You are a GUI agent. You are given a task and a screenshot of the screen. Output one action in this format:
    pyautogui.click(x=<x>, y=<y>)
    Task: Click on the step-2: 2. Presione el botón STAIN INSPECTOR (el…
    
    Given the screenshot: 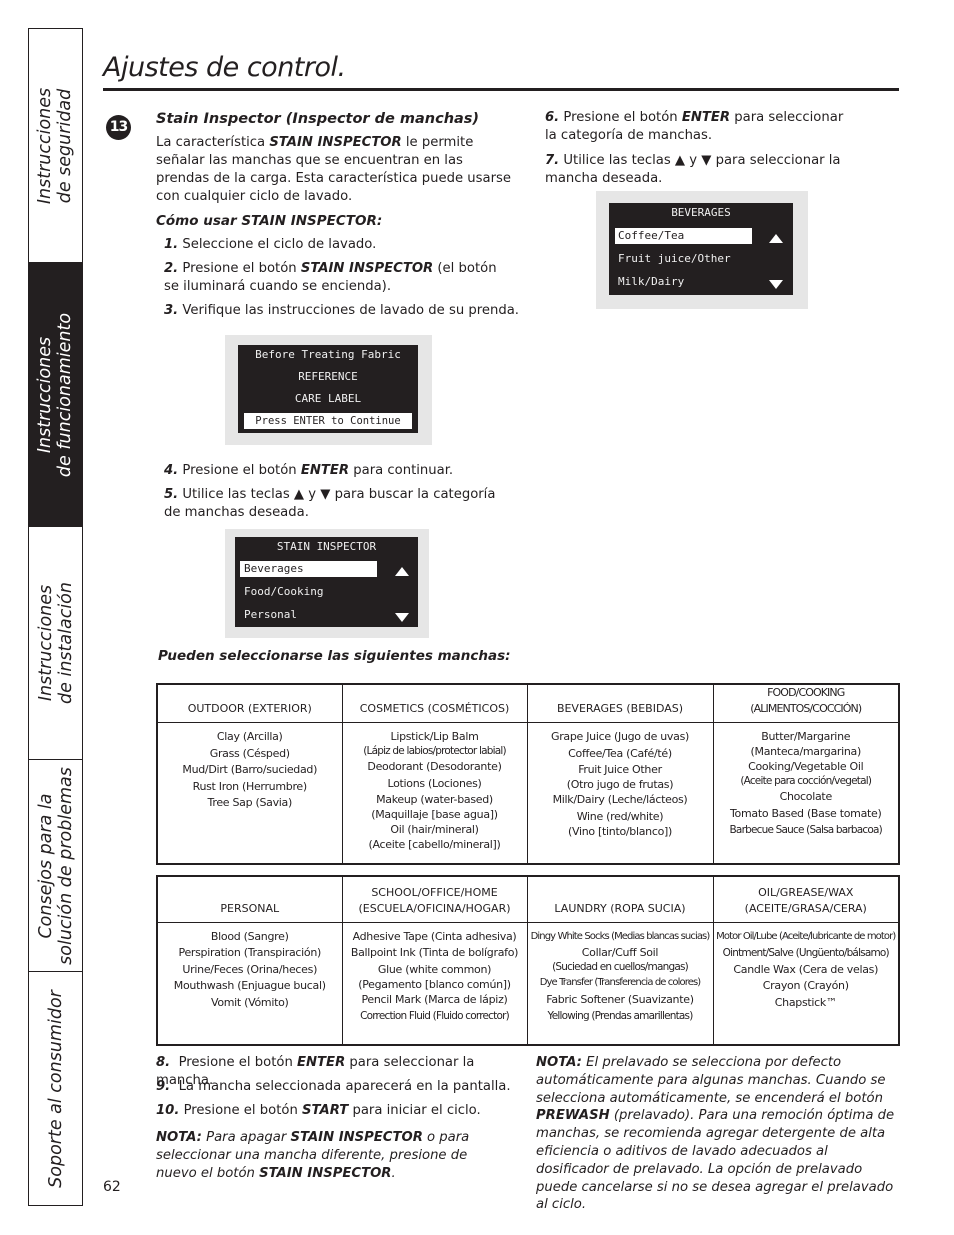 What is the action you would take?
    pyautogui.click(x=336, y=278)
    